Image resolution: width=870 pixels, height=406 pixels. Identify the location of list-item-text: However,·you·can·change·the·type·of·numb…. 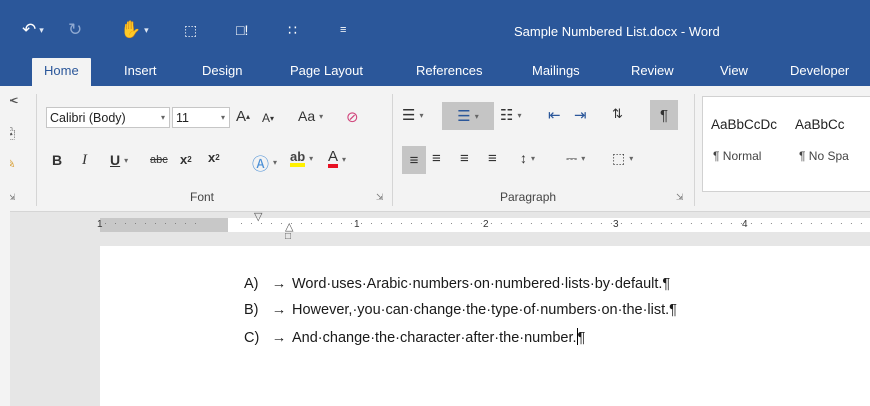
(484, 310).